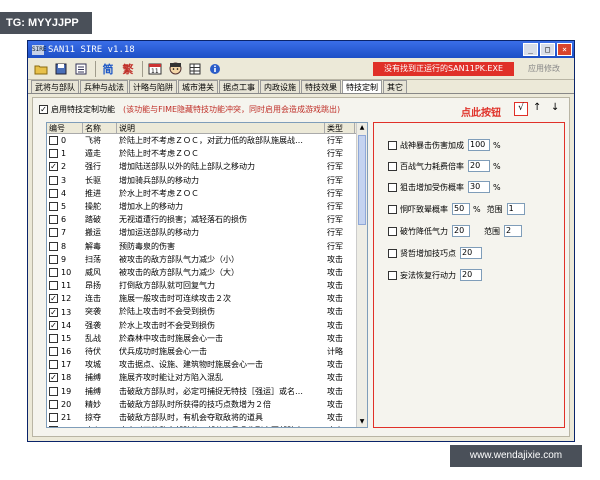  What do you see at coordinates (207, 232) in the screenshot?
I see `table-row: 7 搬运 增加运送部队的移动力 行军` at bounding box center [207, 232].